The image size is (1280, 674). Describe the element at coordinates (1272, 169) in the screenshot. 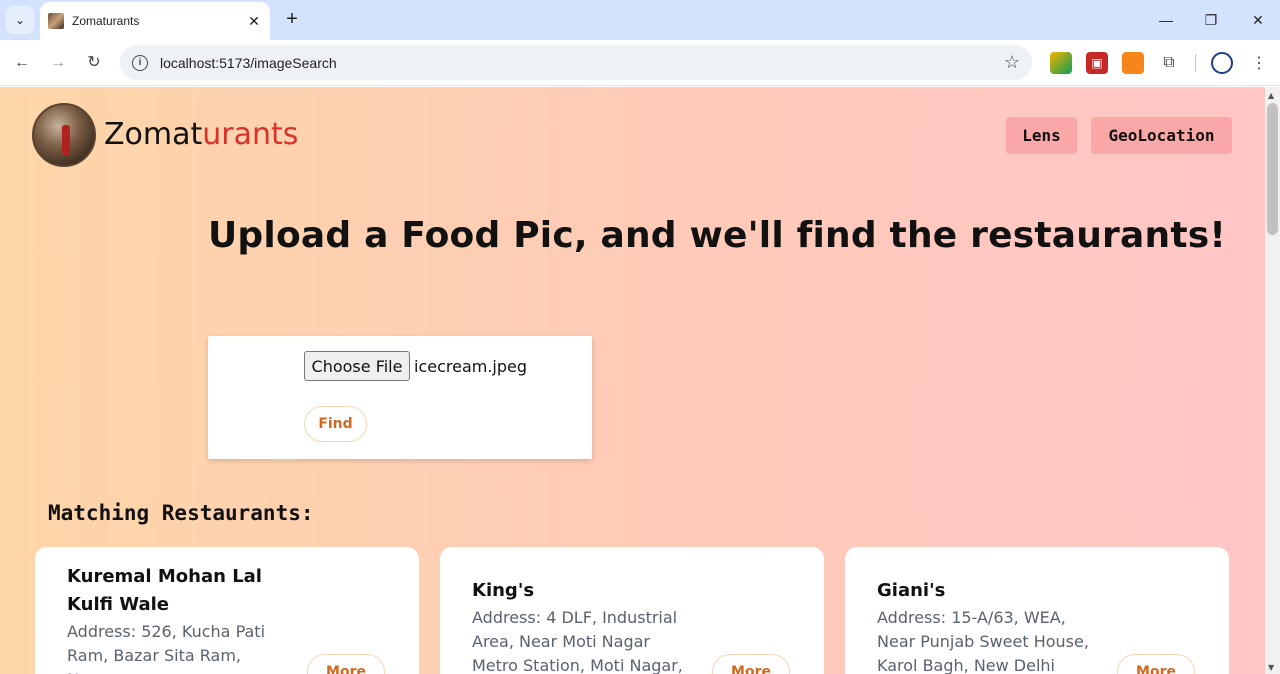

I see `scrollbar-thumb` at that location.